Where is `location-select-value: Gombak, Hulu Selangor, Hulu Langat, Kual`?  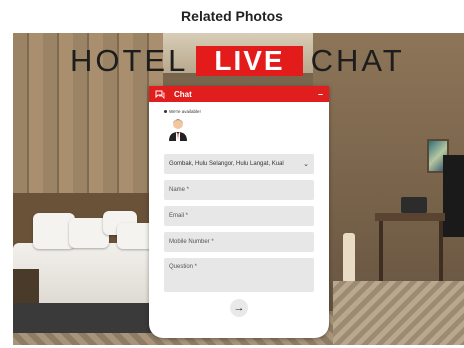
location-select-value: Gombak, Hulu Selangor, Hulu Langat, Kual is located at coordinates (226, 164).